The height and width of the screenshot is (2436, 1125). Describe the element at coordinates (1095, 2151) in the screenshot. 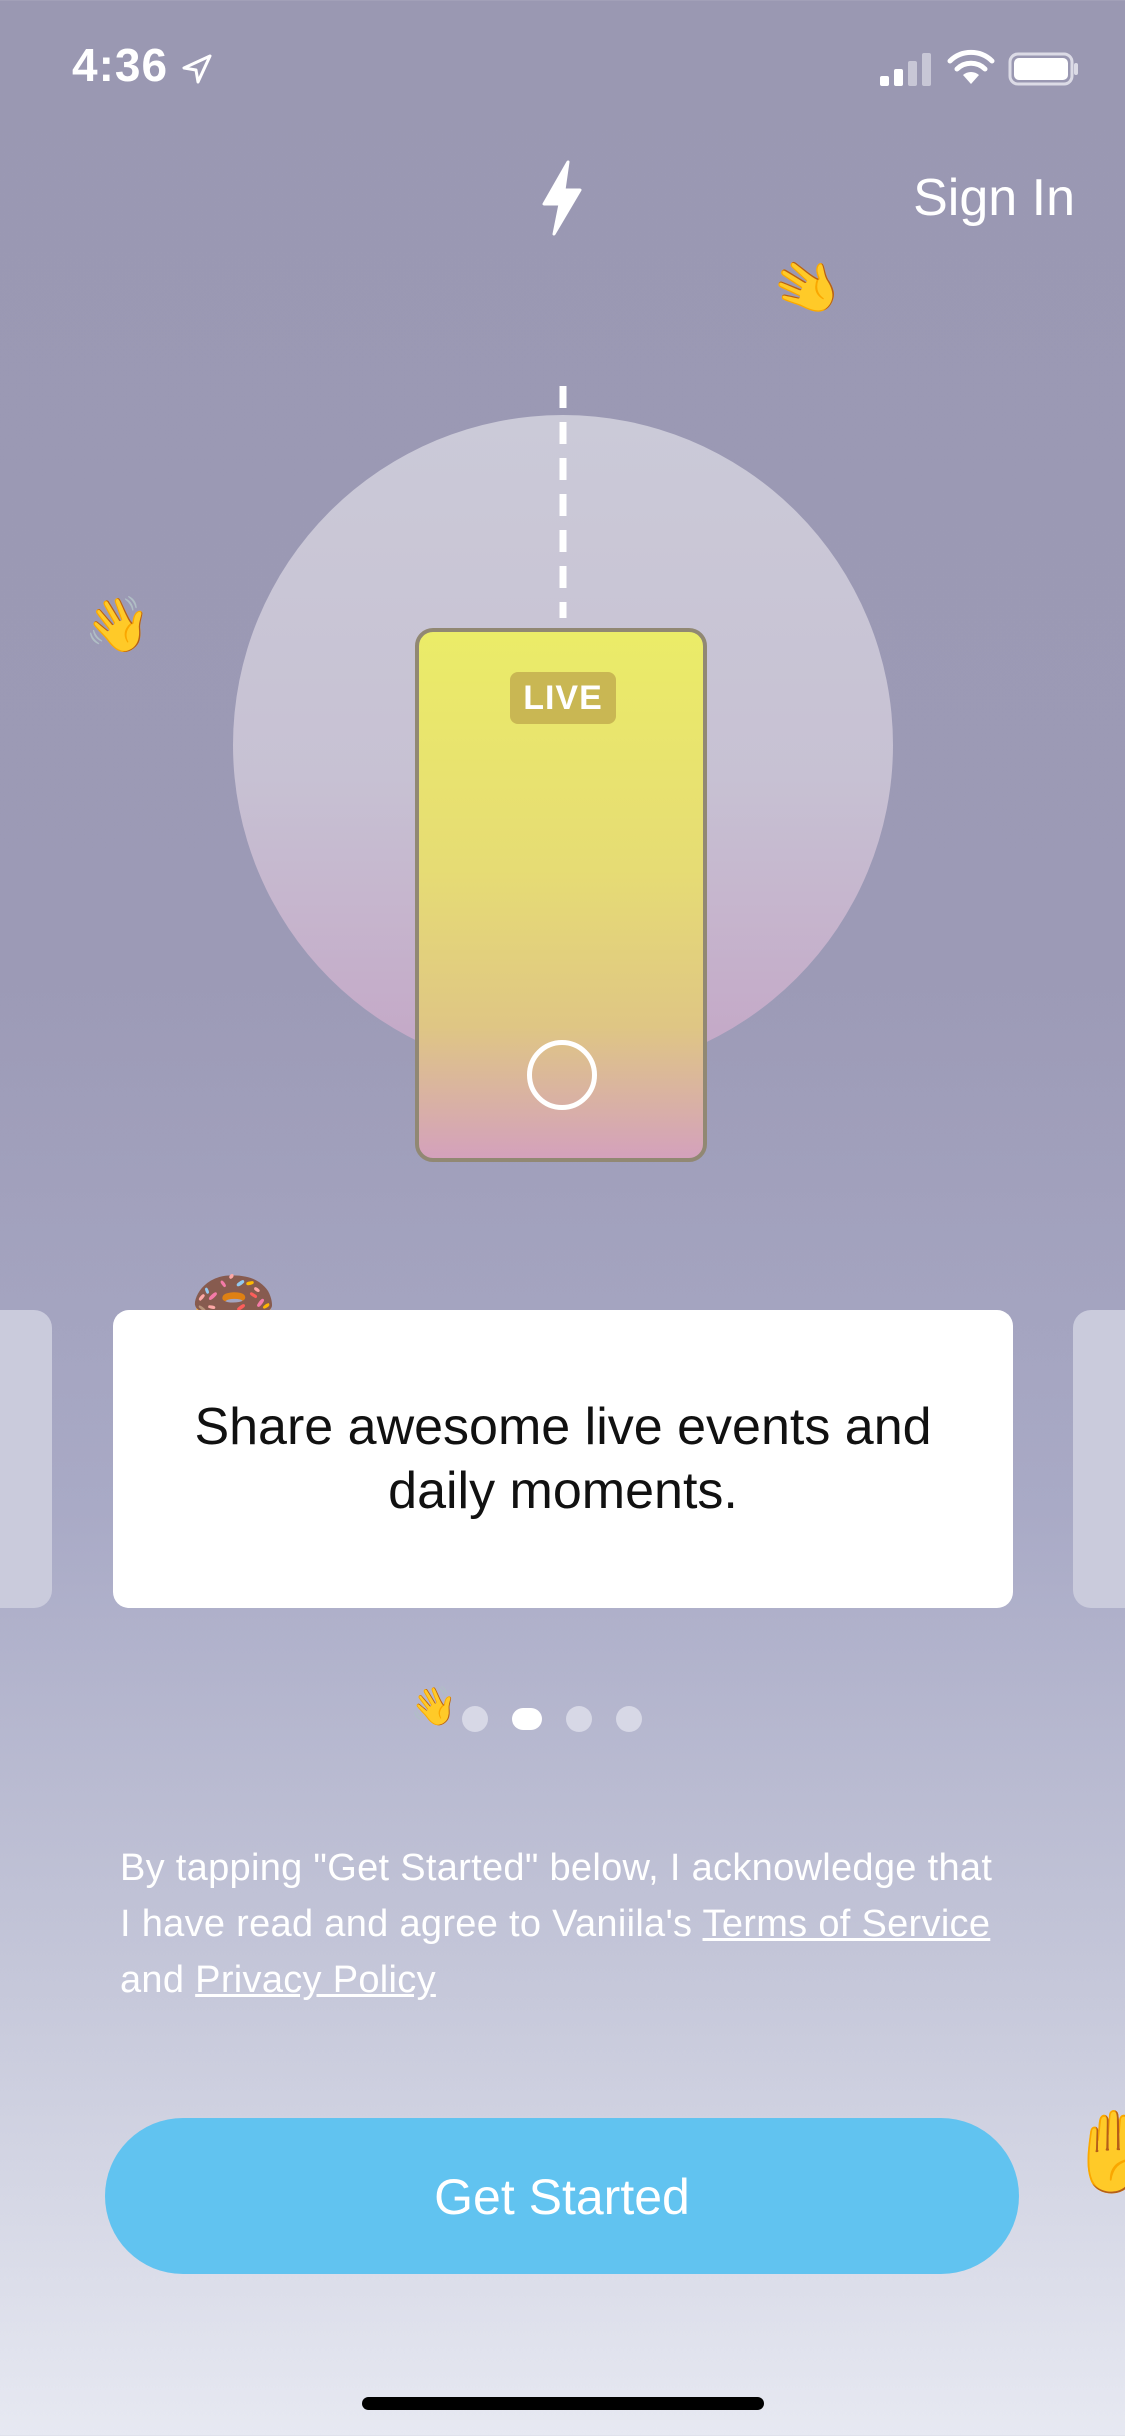

I see `waving-hand-icon: ✋` at that location.